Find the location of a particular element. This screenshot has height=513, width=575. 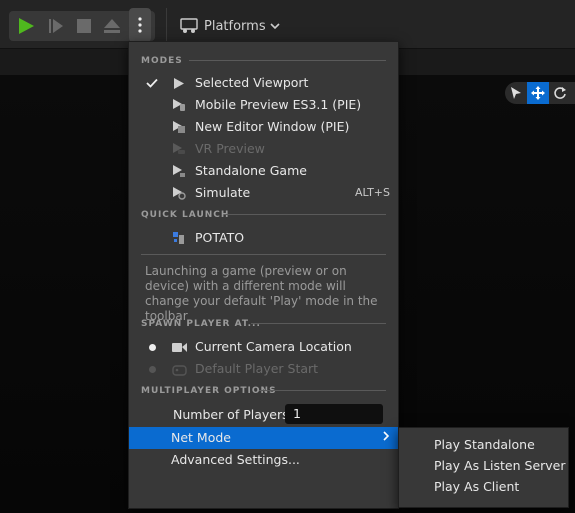

mode-standalone-game: Standalone Game is located at coordinates (263, 171).